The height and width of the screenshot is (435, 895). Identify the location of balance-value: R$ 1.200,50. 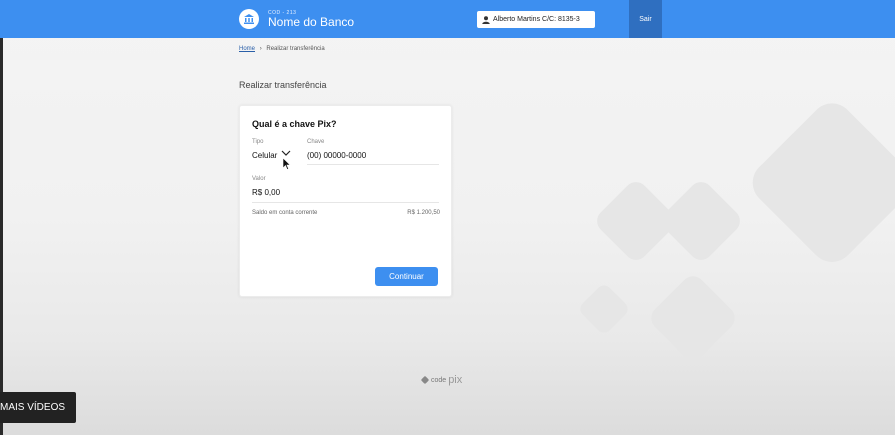
(423, 213).